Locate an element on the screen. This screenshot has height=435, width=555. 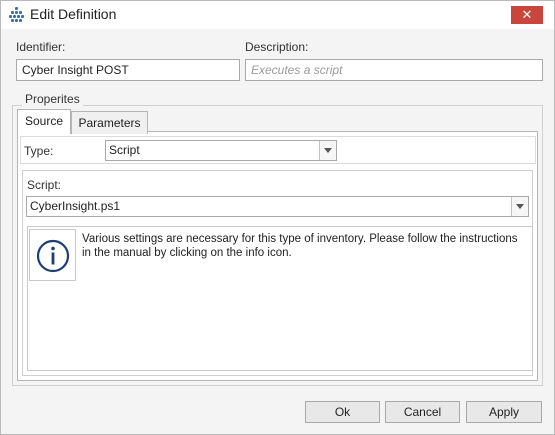
grid-dots-icon is located at coordinates (17, 15).